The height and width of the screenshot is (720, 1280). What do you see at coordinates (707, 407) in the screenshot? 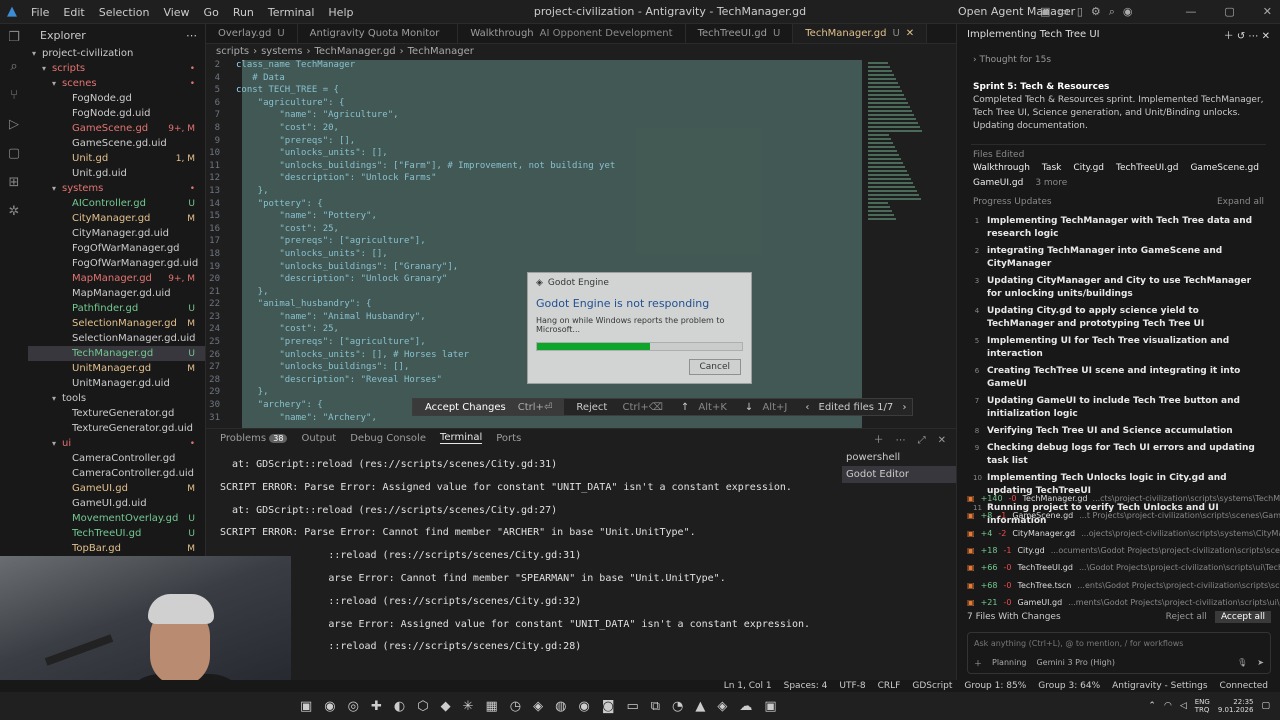
I see `next-change-button: ↑ Alt+K` at bounding box center [707, 407].